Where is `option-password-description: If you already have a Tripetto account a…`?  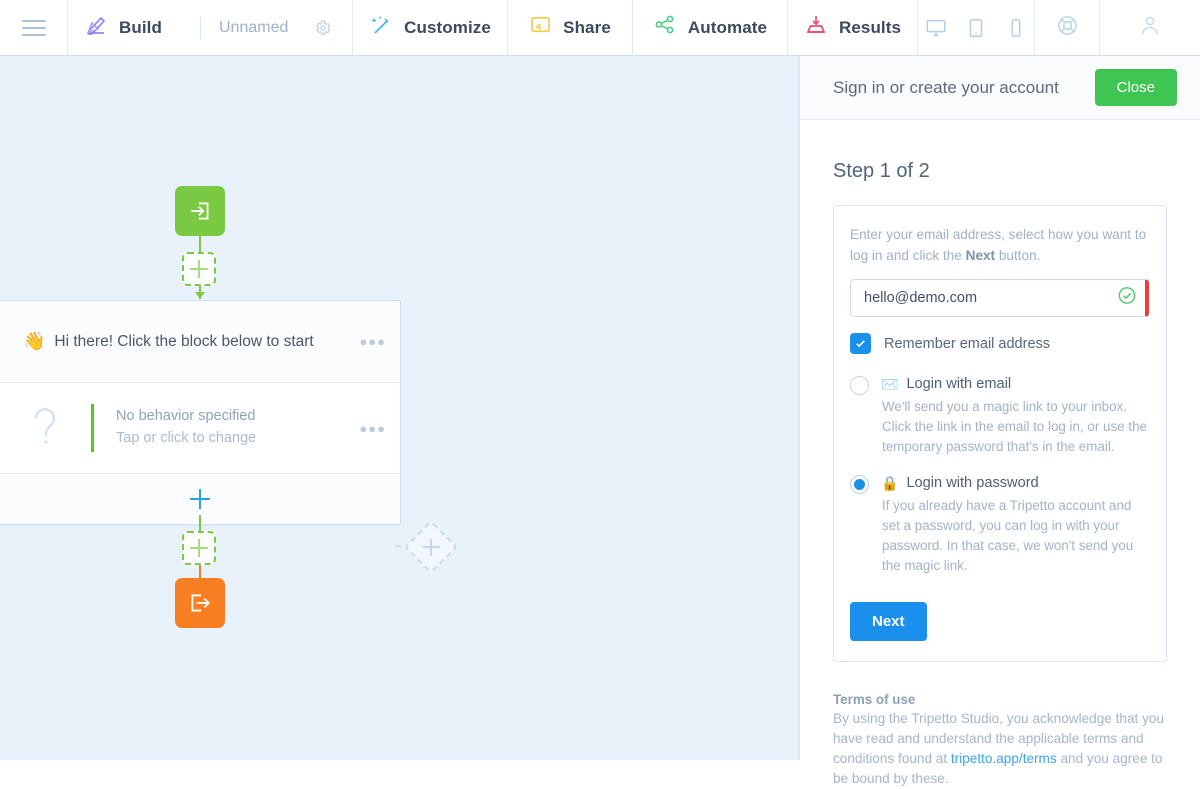
option-password-description: If you already have a Tripetto account a… is located at coordinates (1008, 535).